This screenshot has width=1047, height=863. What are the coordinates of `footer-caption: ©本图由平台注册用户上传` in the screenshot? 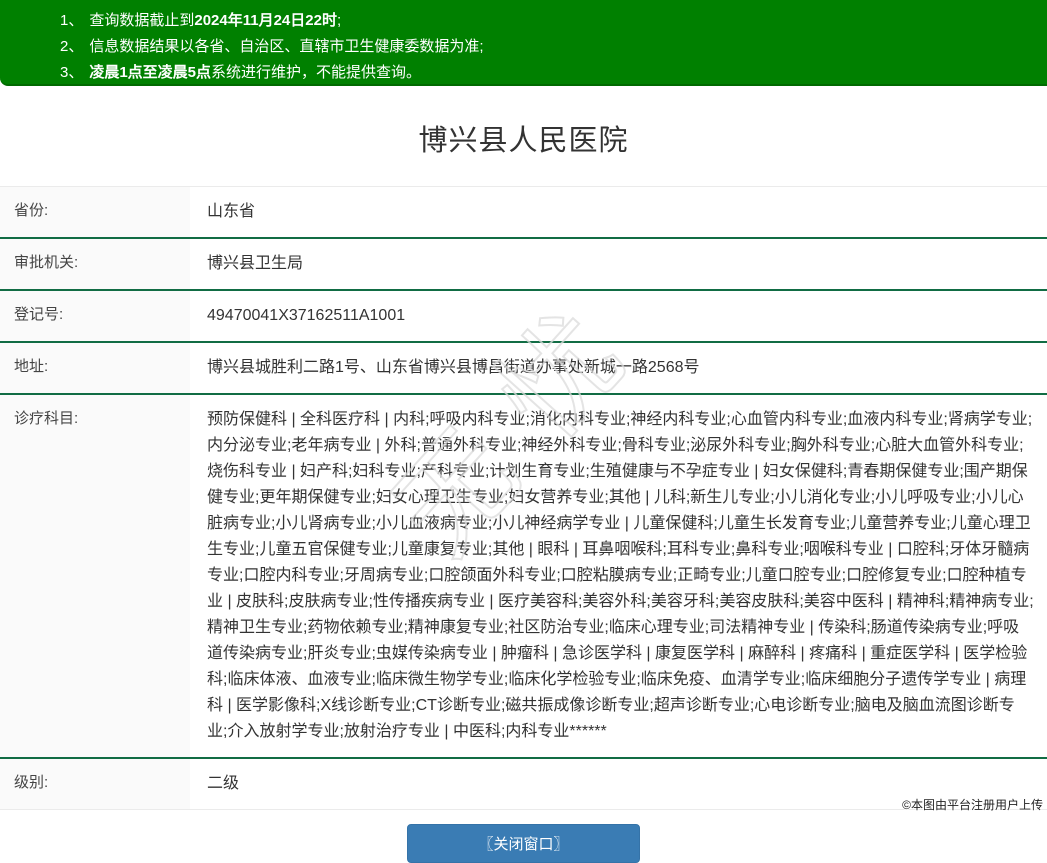 It's located at (972, 805).